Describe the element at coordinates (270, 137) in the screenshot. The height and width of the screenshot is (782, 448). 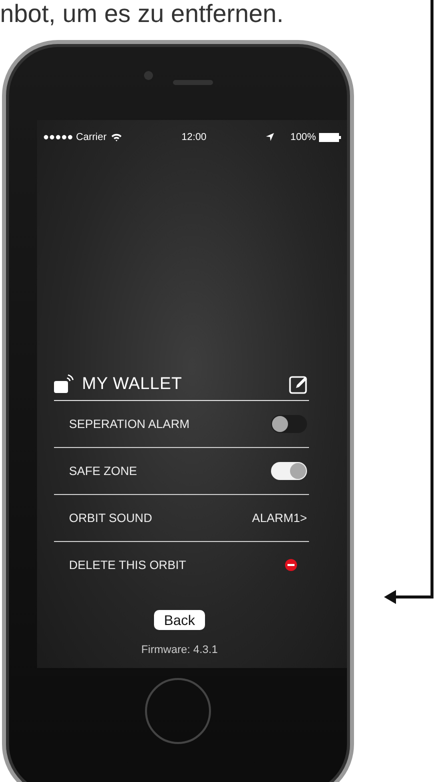
I see `location-arrow-icon` at that location.